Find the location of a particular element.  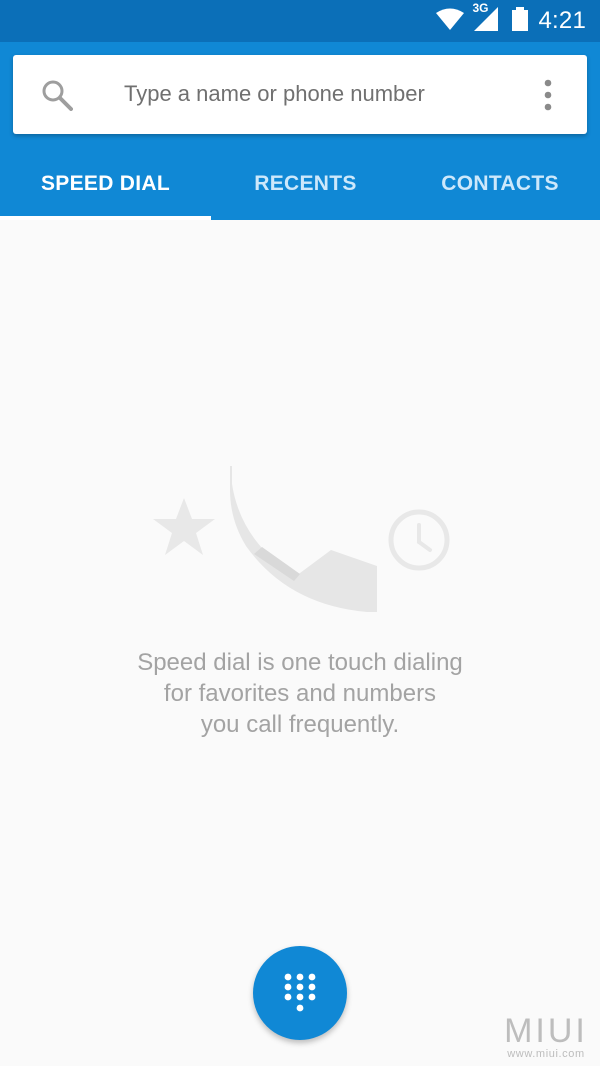

empty-state-line-3: you call frequently. is located at coordinates (300, 724).